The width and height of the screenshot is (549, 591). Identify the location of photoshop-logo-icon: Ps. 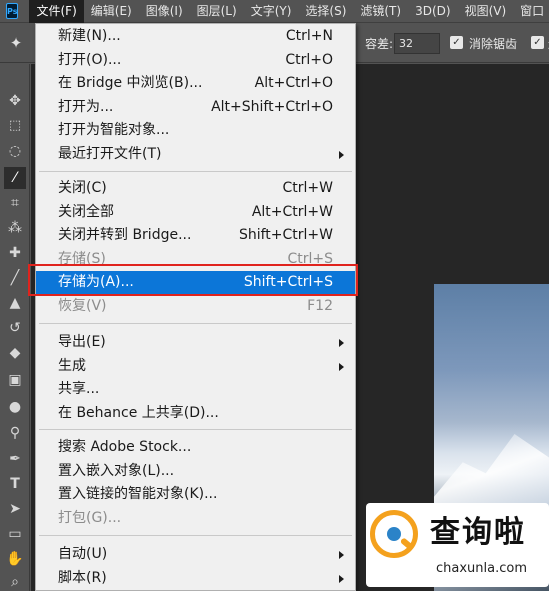
(12, 11).